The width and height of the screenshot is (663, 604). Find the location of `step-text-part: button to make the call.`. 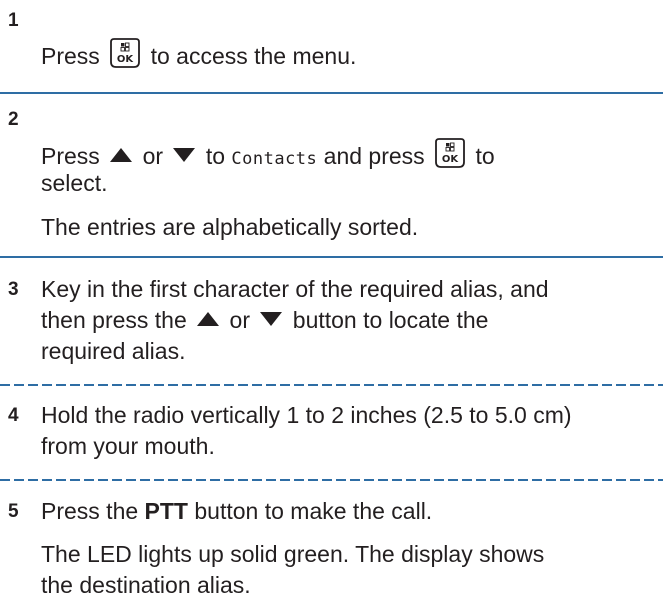

step-text-part: button to make the call. is located at coordinates (313, 511).